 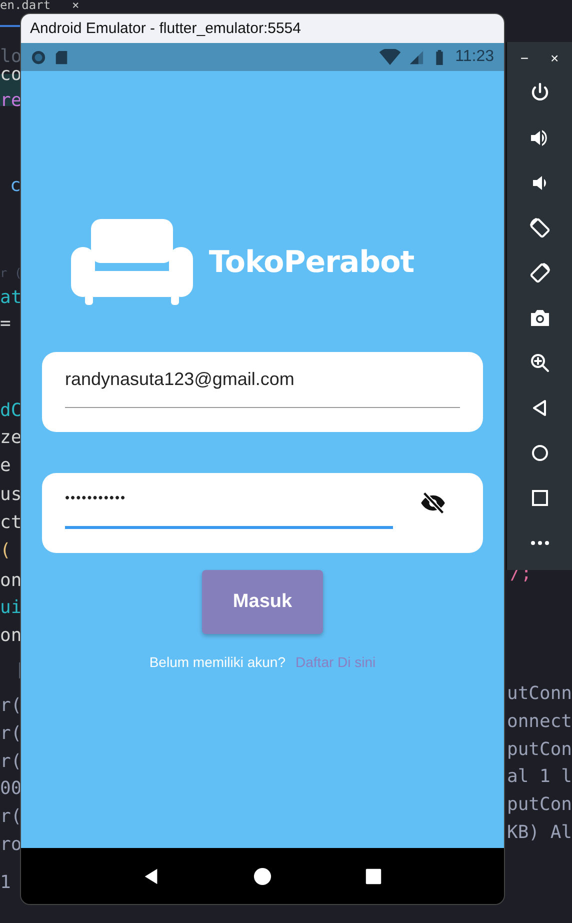 What do you see at coordinates (540, 228) in the screenshot?
I see `rotate-left-icon` at bounding box center [540, 228].